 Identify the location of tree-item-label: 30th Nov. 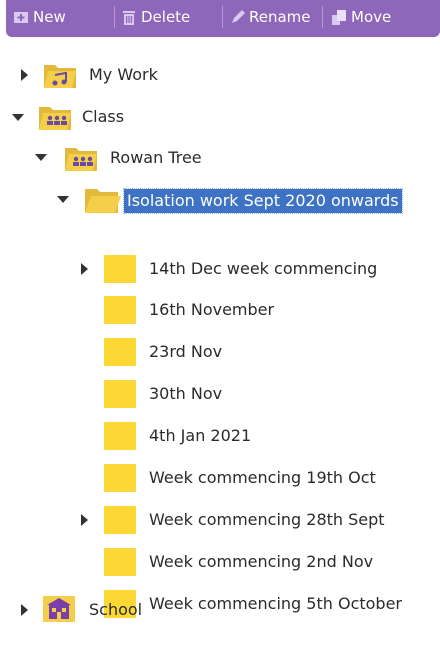
(186, 393).